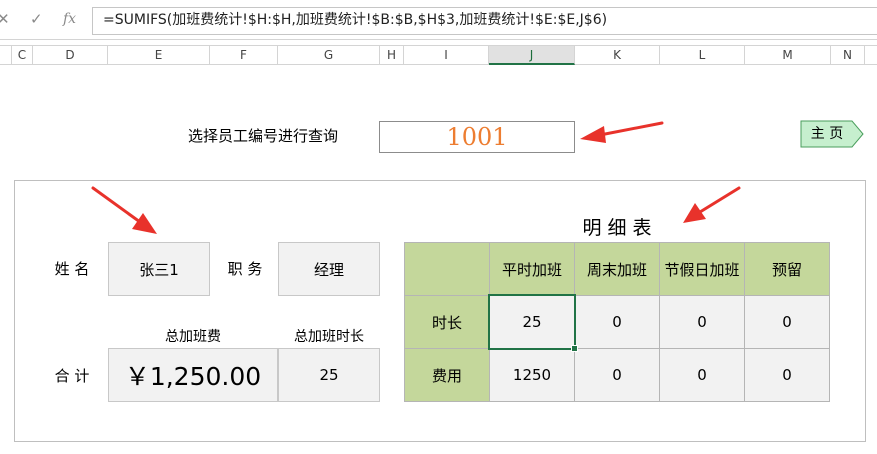 This screenshot has width=877, height=454. What do you see at coordinates (622, 132) in the screenshot?
I see `arrow-to-query-box` at bounding box center [622, 132].